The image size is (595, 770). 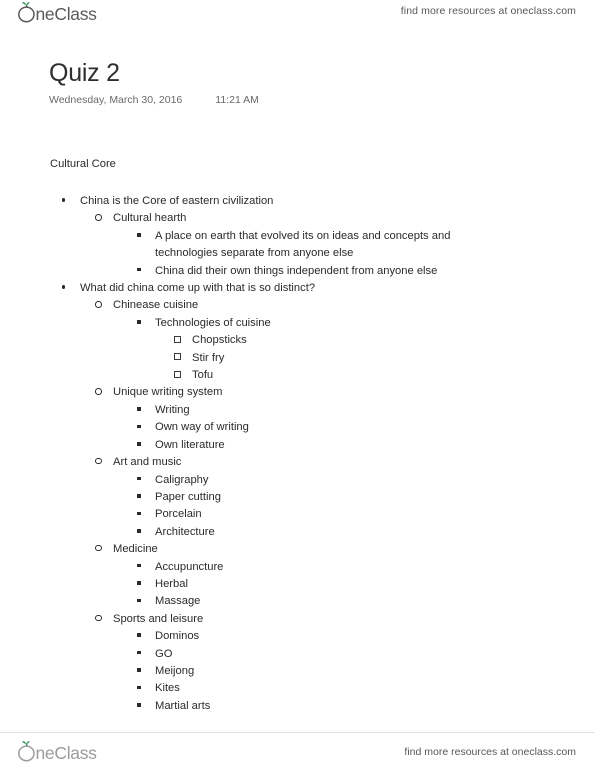 What do you see at coordinates (172, 409) in the screenshot?
I see `outline-item-text: Writing` at bounding box center [172, 409].